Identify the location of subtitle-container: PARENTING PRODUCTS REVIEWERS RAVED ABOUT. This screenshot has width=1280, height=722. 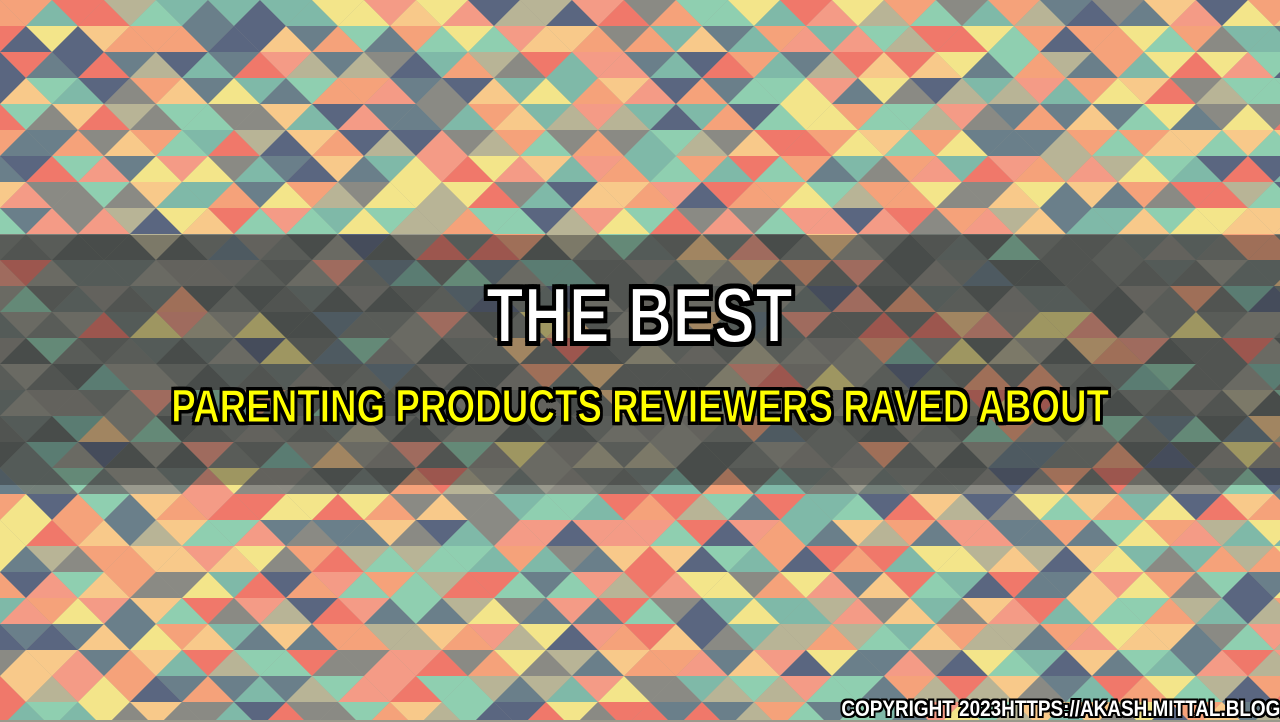
(640, 406).